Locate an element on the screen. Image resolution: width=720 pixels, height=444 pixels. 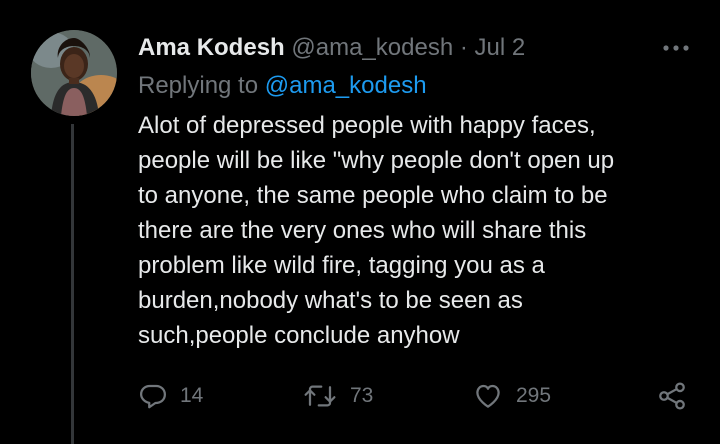
replying-to: Replying to @ama_kodesh is located at coordinates (282, 86).